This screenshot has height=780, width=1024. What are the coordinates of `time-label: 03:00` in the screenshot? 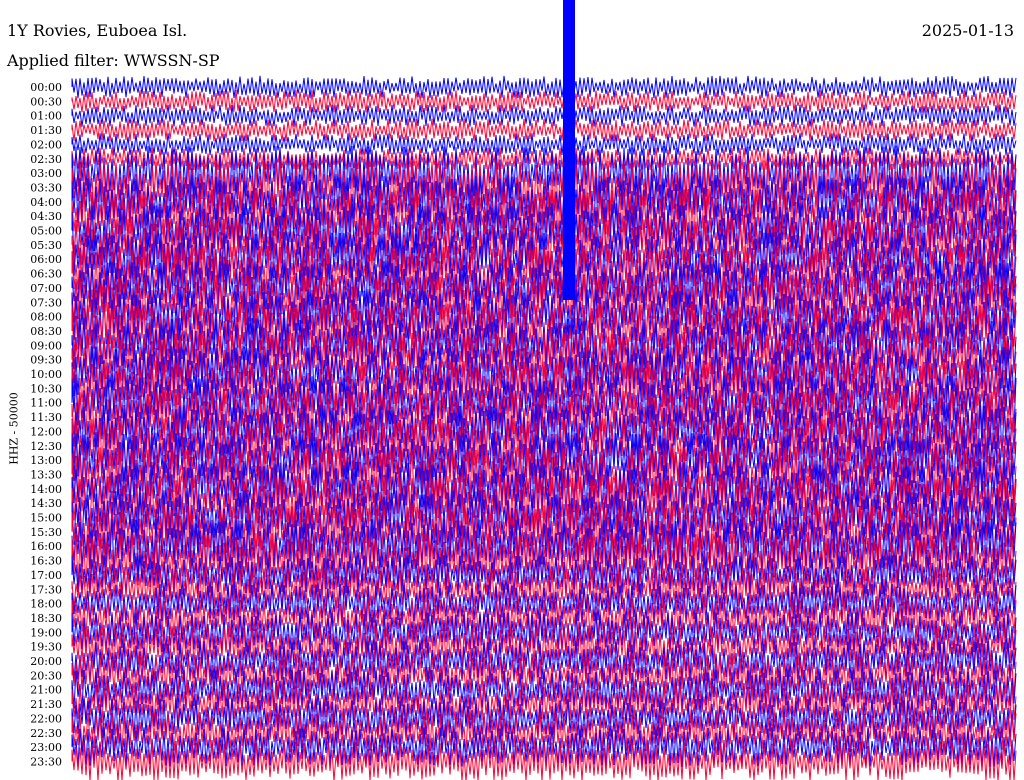 It's located at (46, 173).